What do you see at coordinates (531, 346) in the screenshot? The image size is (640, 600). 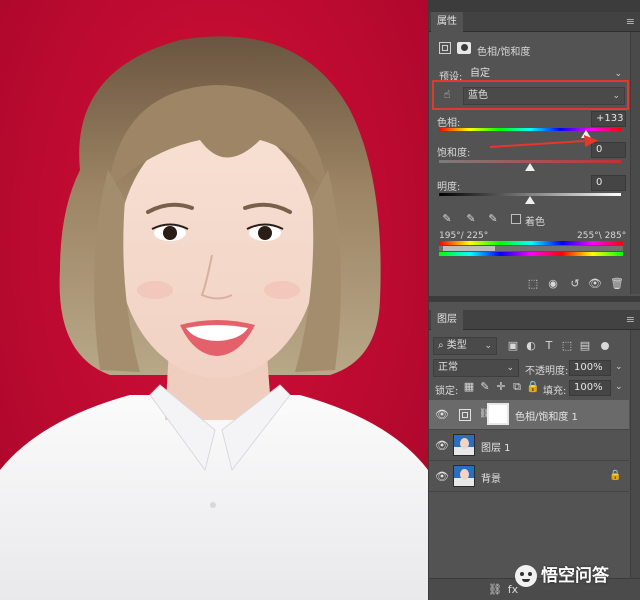 I see `filter-adjustment-icon: ◐` at bounding box center [531, 346].